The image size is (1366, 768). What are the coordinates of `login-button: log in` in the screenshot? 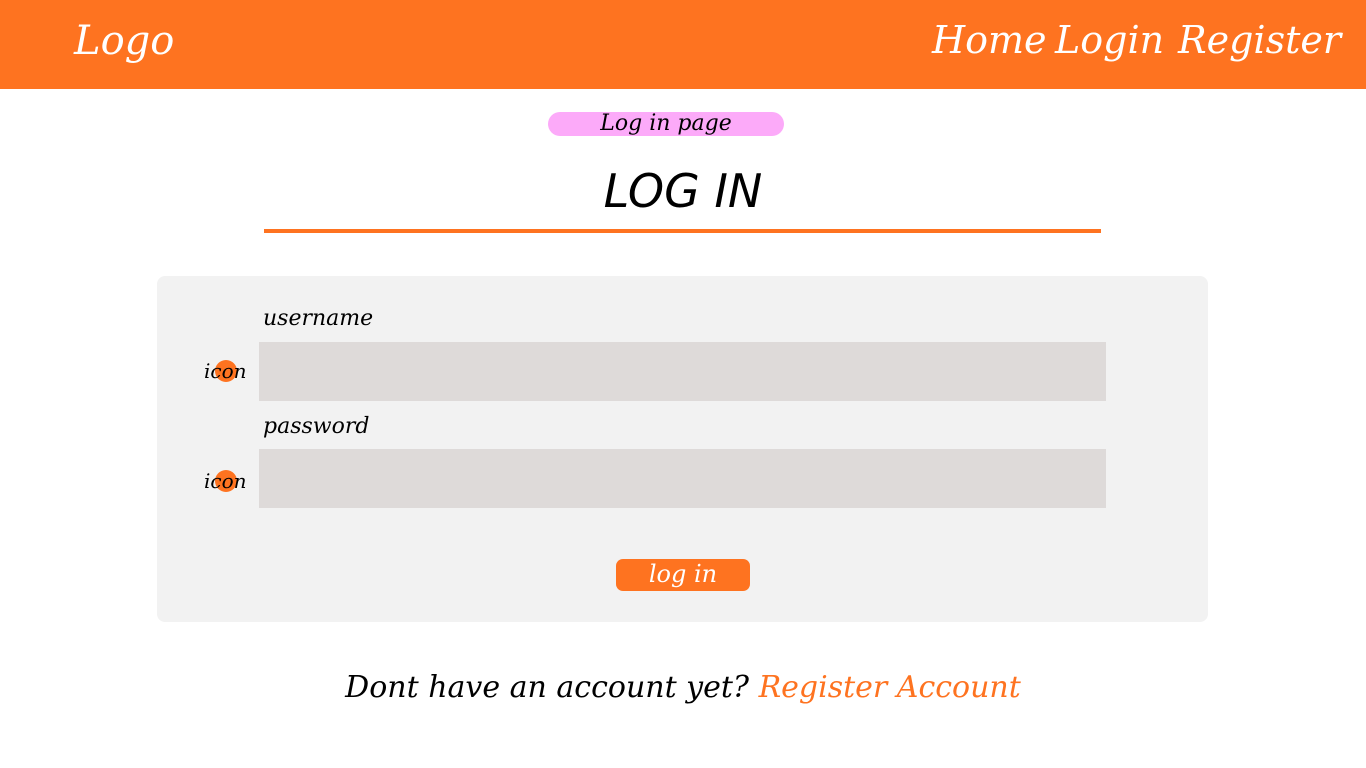 It's located at (683, 575).